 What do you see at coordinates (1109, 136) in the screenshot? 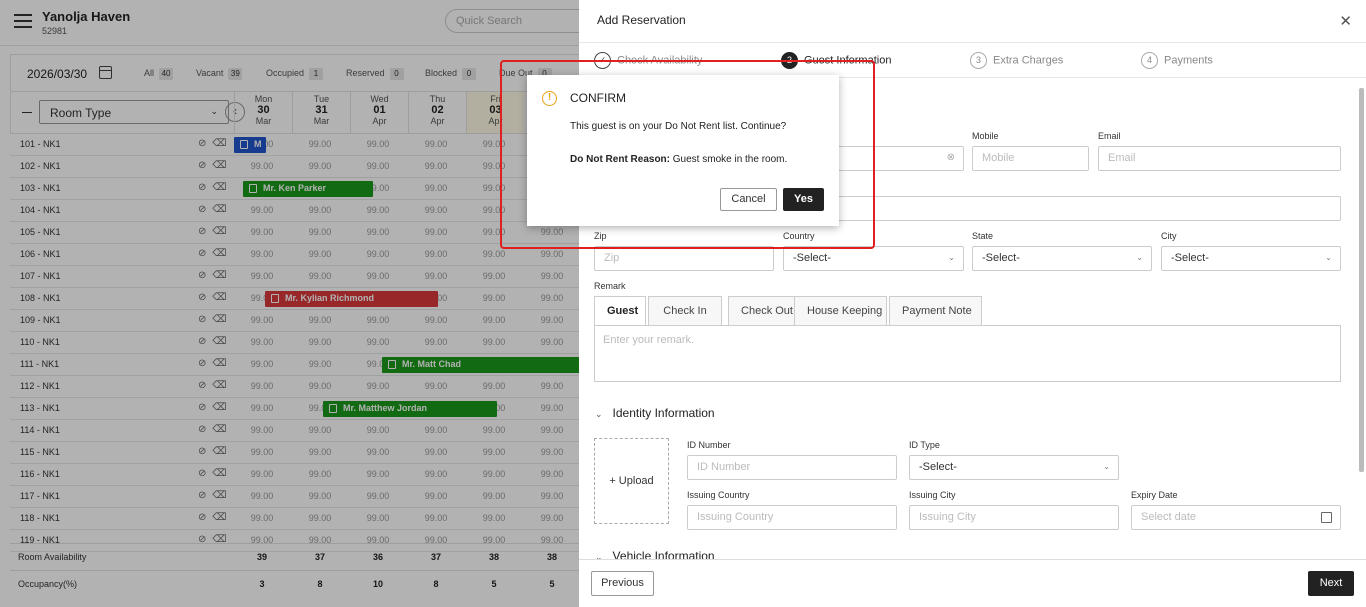
I see `email-label: Email` at bounding box center [1109, 136].